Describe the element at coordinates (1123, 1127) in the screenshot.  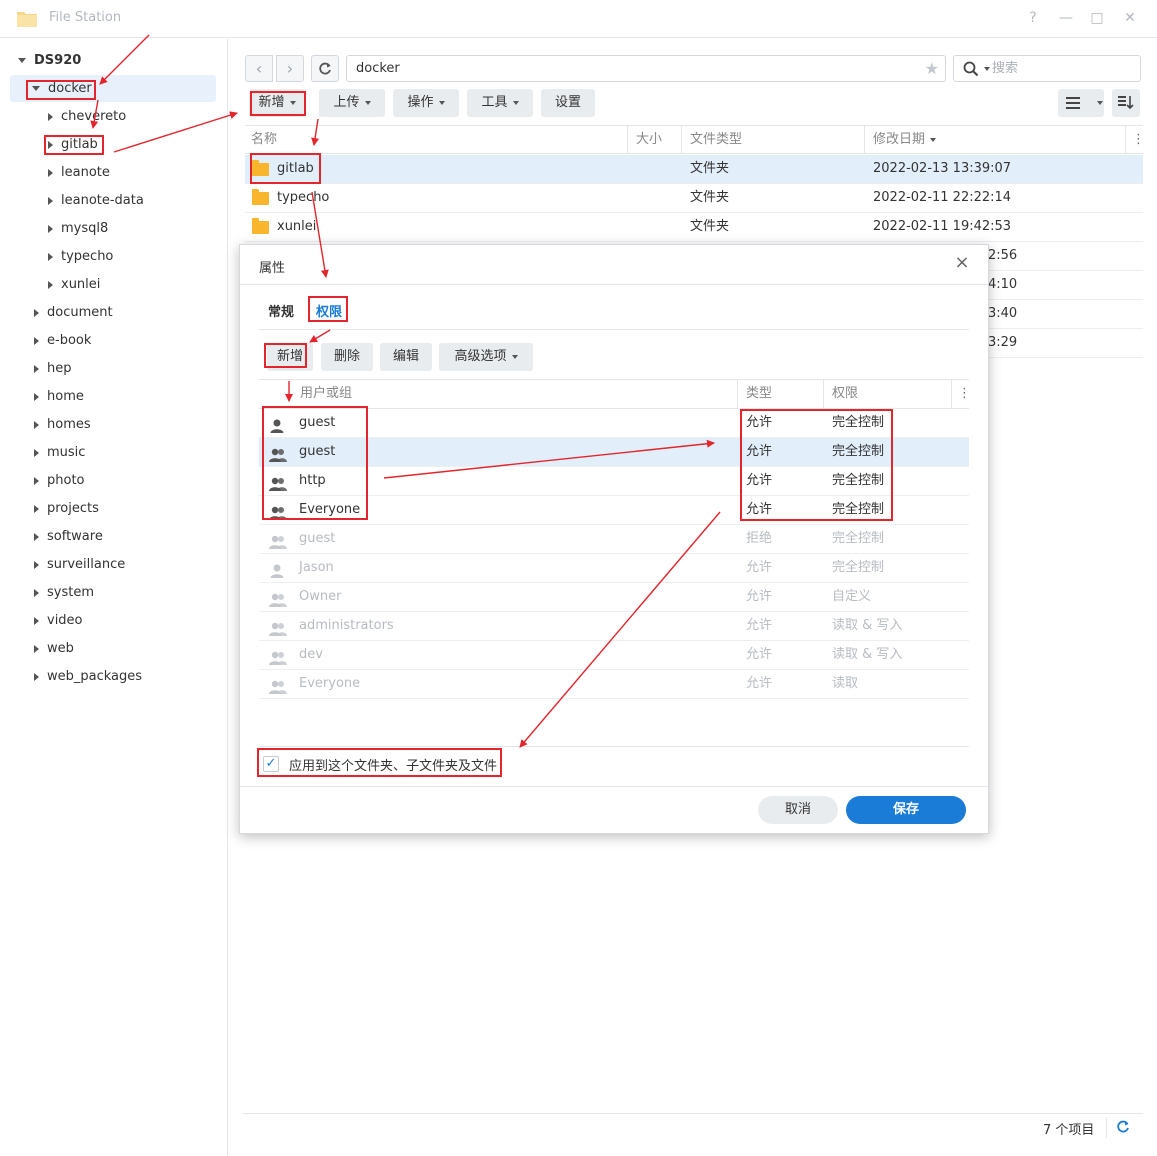
I see `refresh-icon` at that location.